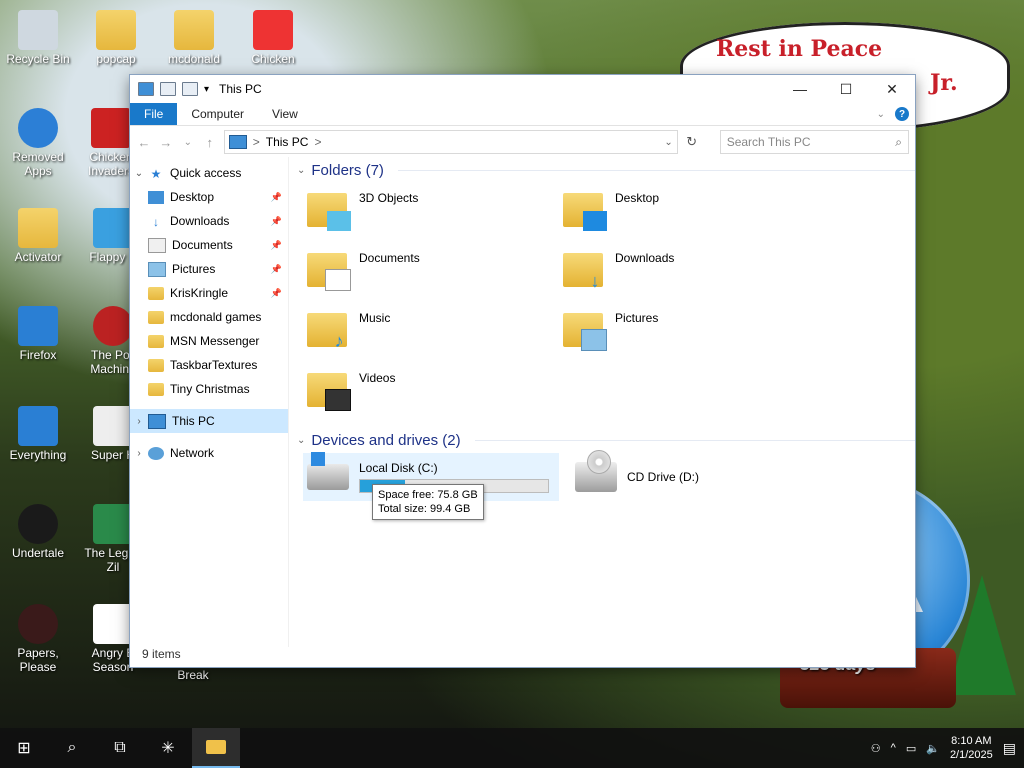  Describe the element at coordinates (435, 273) in the screenshot. I see `folder-tile-documents: Documents` at that location.